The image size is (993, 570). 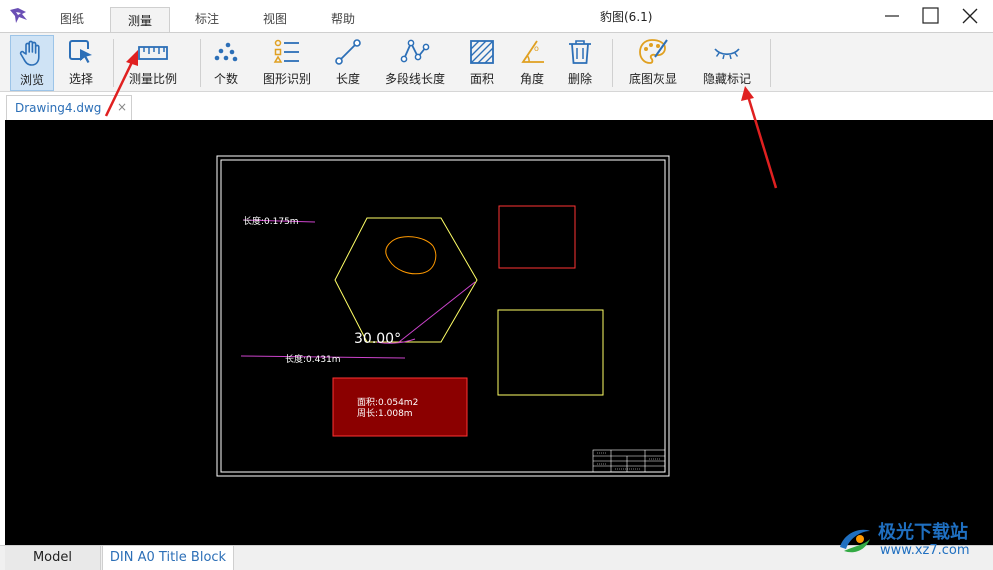 I want to click on base-gray-button: 底图灰显, so click(x=653, y=63).